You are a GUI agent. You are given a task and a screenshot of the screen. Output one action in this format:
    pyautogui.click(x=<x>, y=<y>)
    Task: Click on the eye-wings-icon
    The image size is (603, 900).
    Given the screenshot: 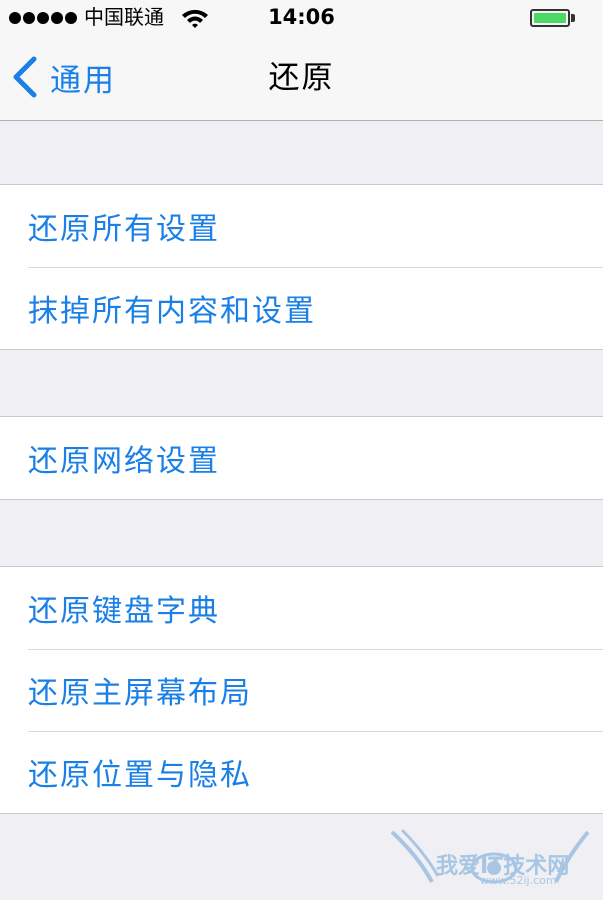 What is the action you would take?
    pyautogui.click(x=490, y=856)
    